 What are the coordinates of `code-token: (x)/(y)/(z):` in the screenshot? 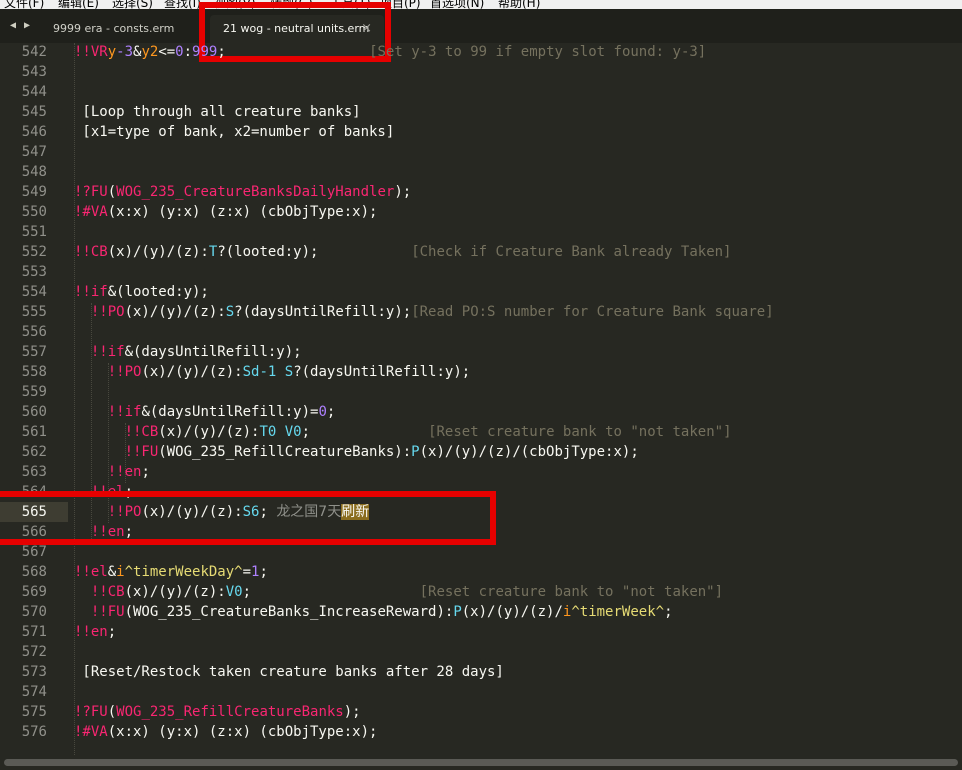 It's located at (158, 252).